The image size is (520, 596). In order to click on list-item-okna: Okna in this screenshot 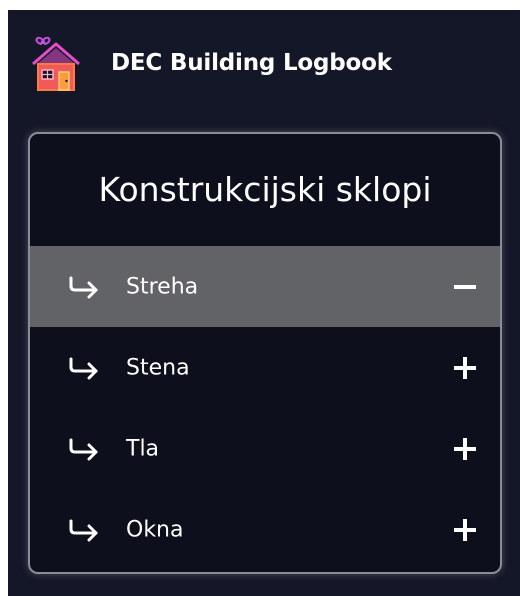, I will do `click(265, 529)`.